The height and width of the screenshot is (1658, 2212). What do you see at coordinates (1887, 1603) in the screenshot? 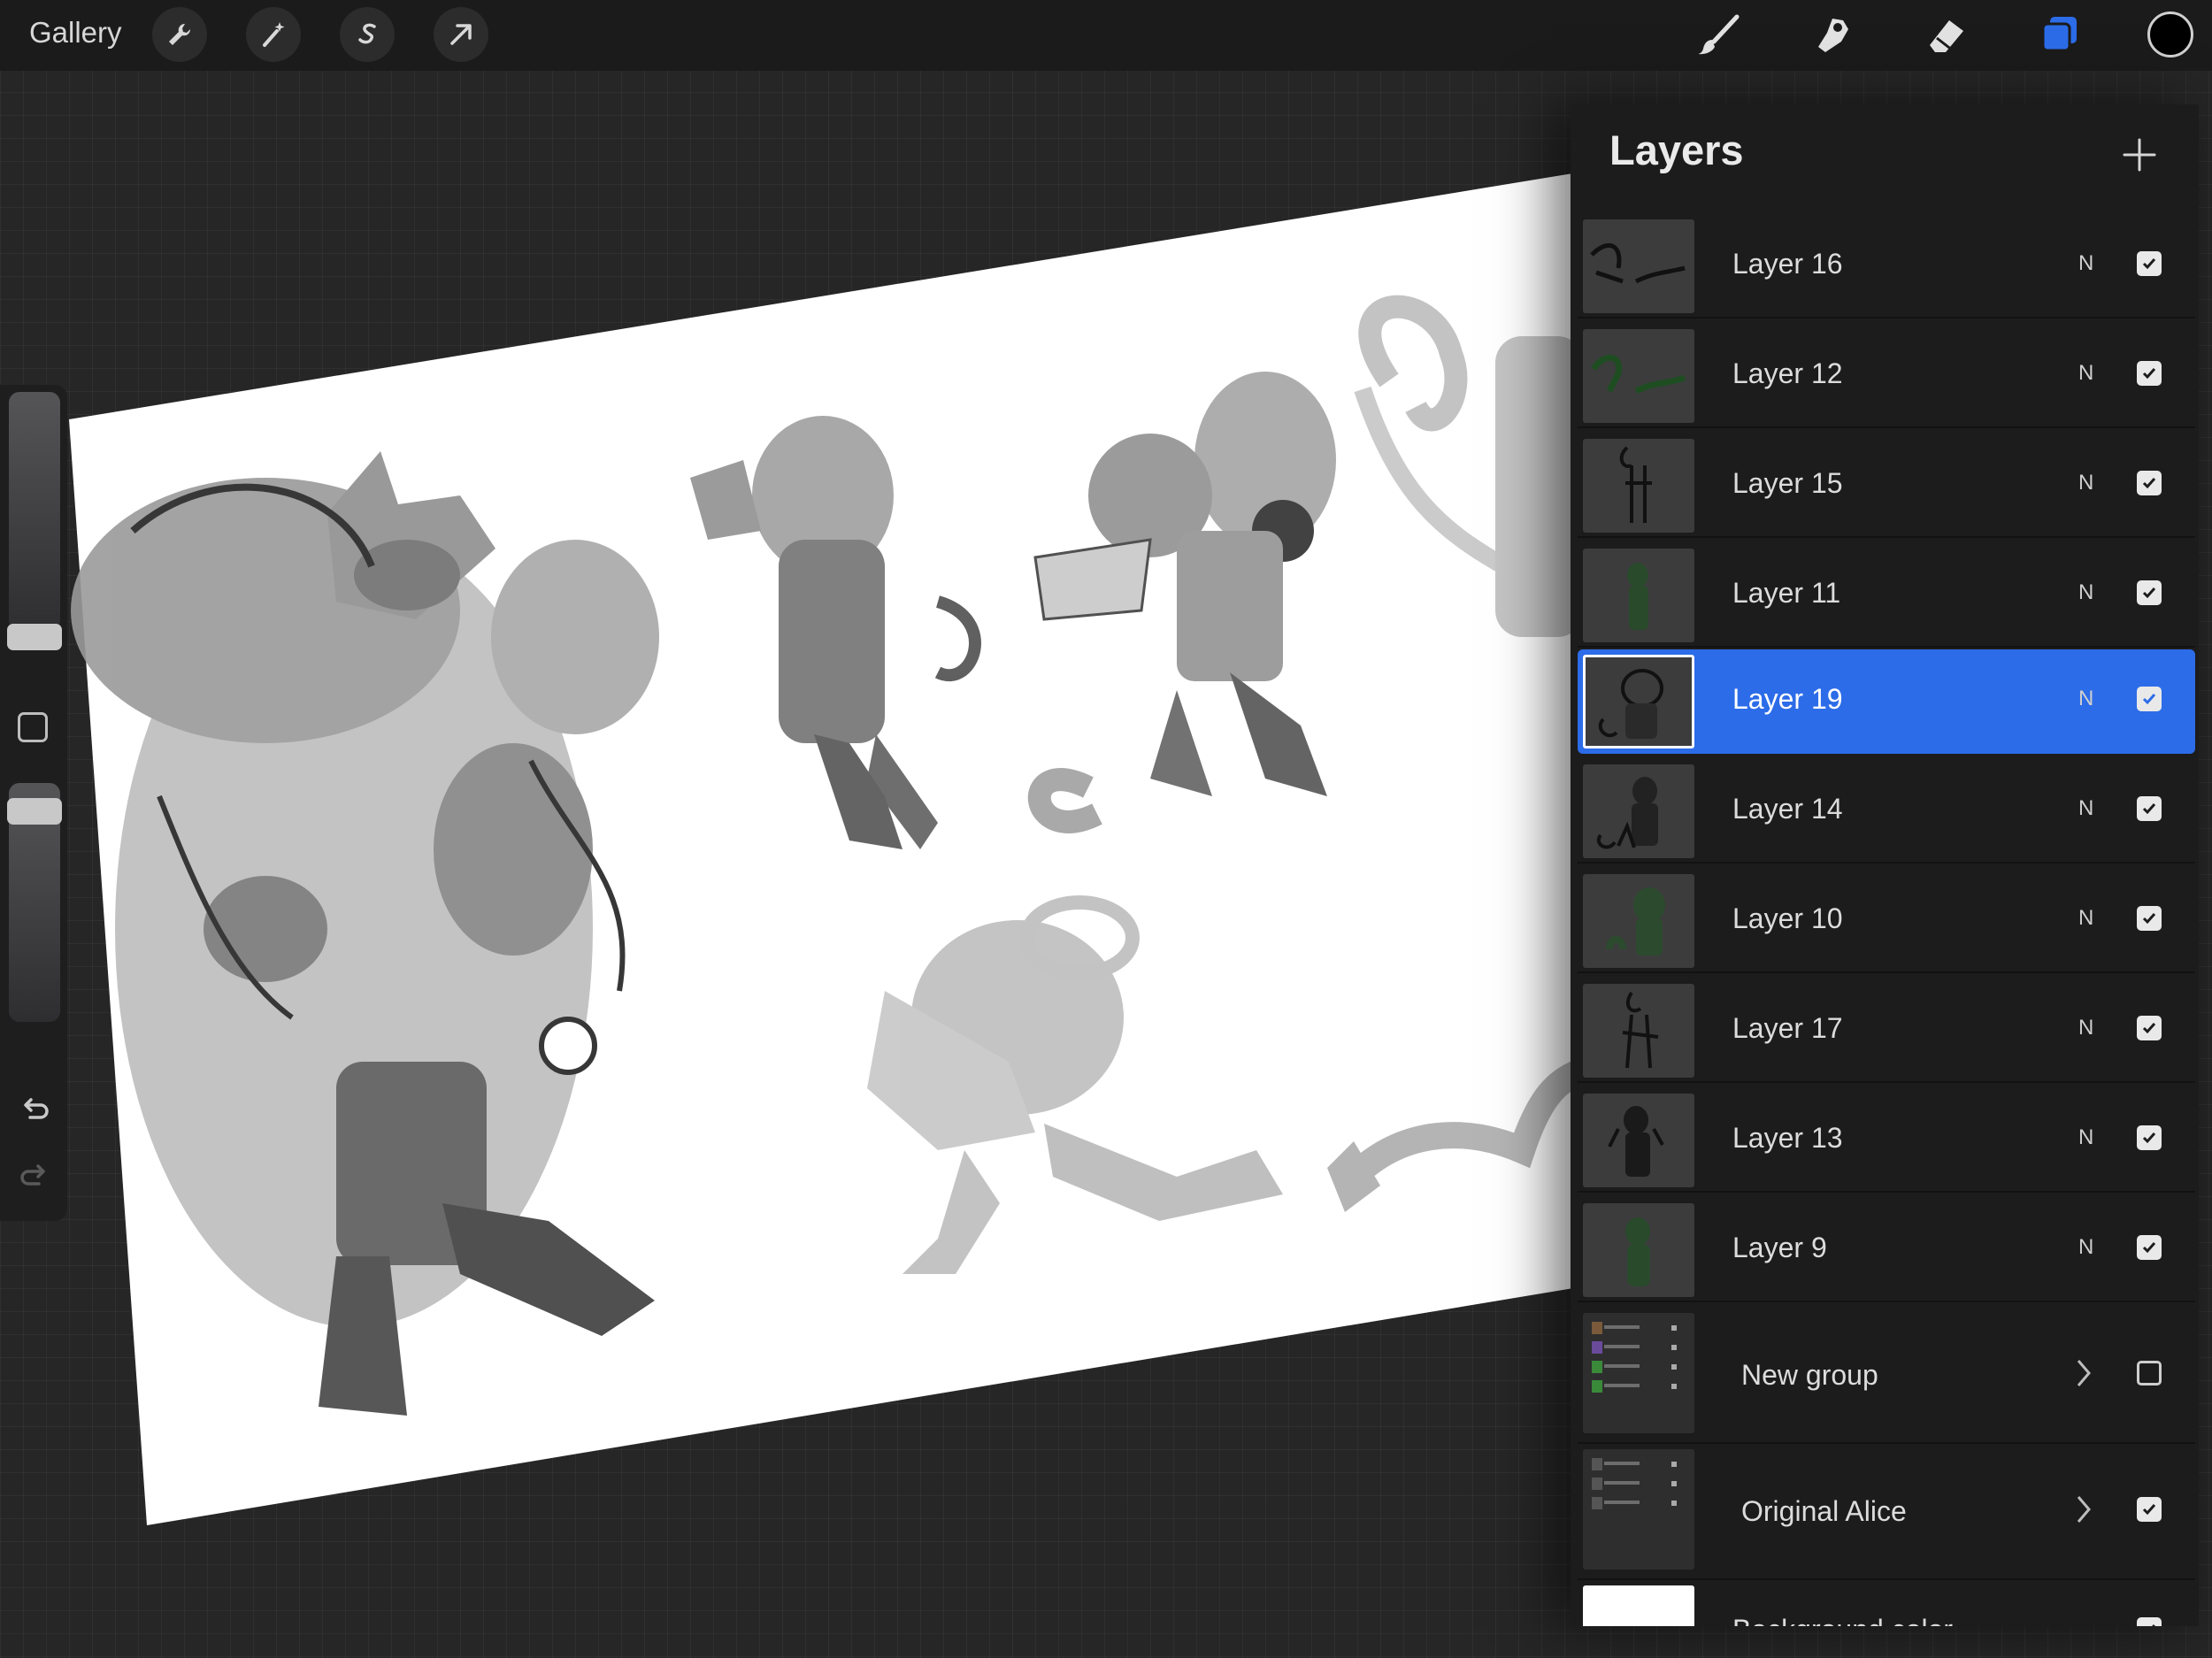
I see `background-color-row: Background color` at bounding box center [1887, 1603].